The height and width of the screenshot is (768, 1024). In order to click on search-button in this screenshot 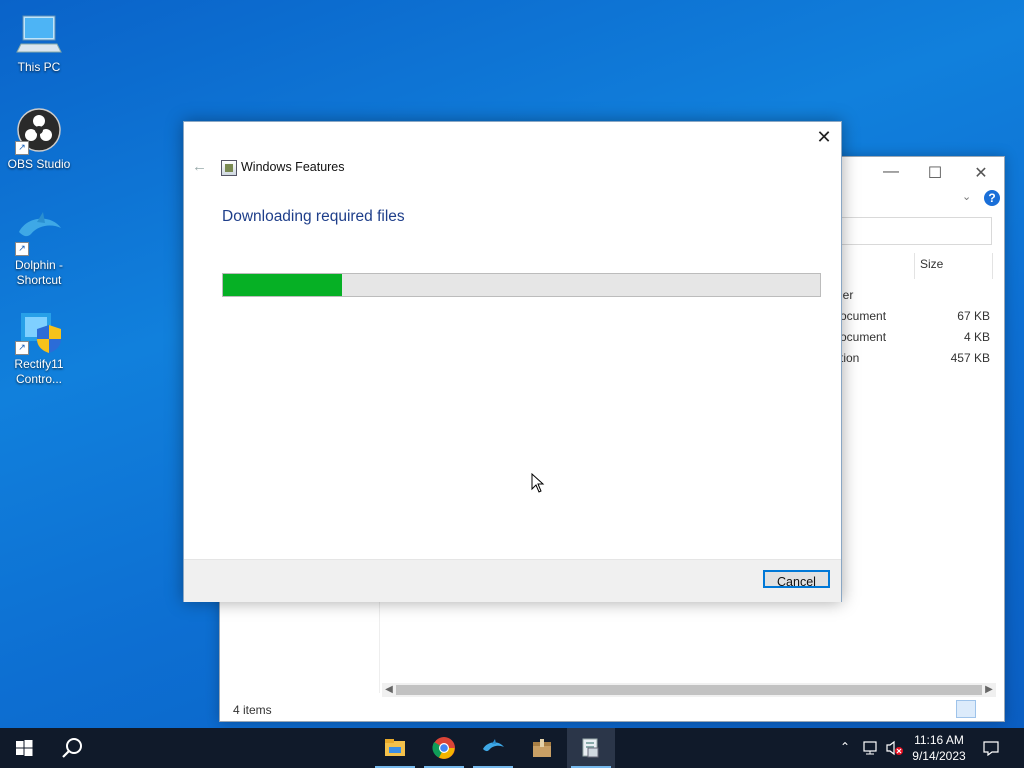, I will do `click(72, 748)`.